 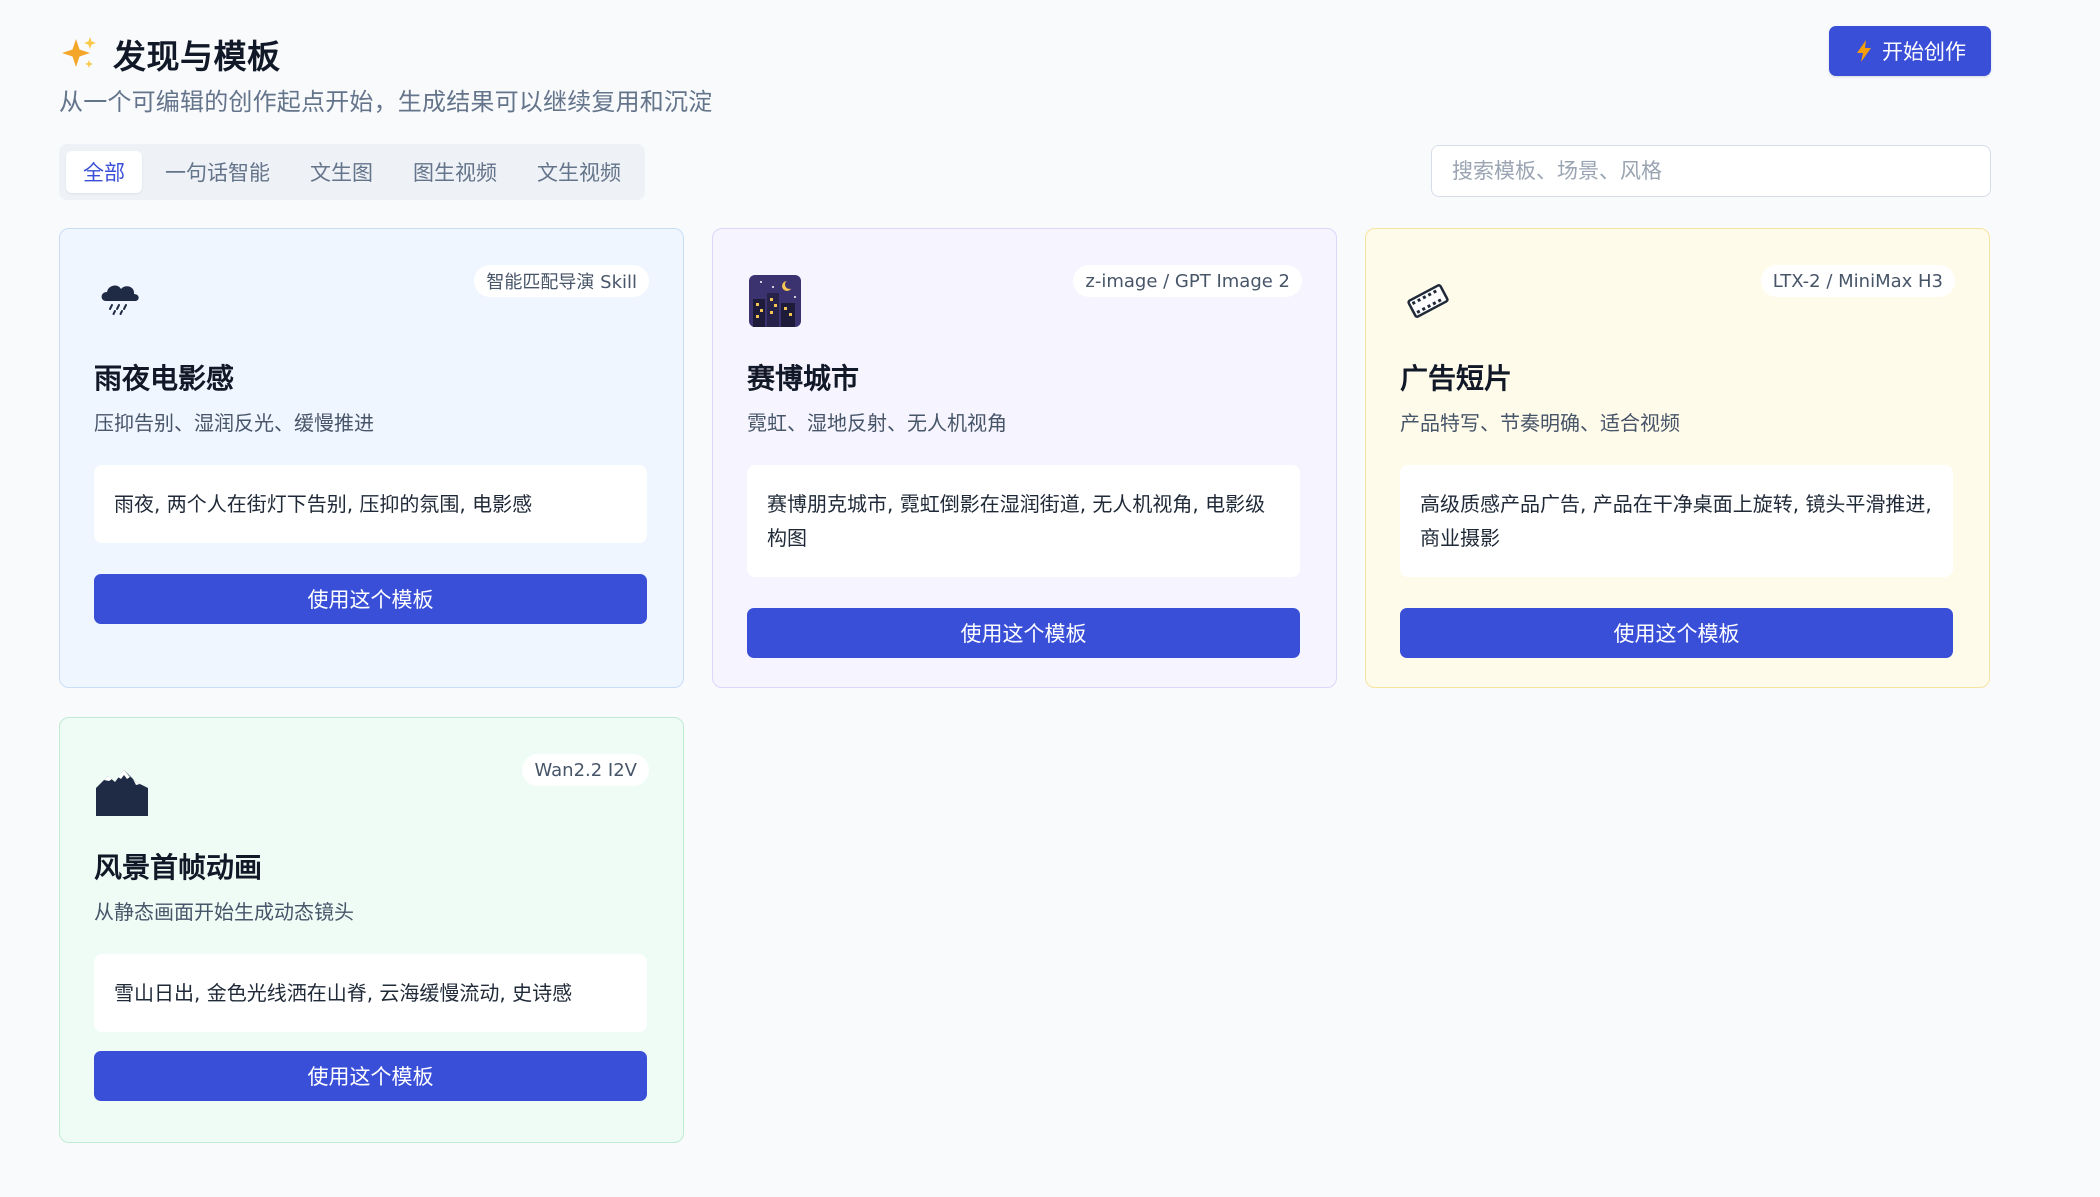 I want to click on rain-cloud-icon, so click(x=120, y=300).